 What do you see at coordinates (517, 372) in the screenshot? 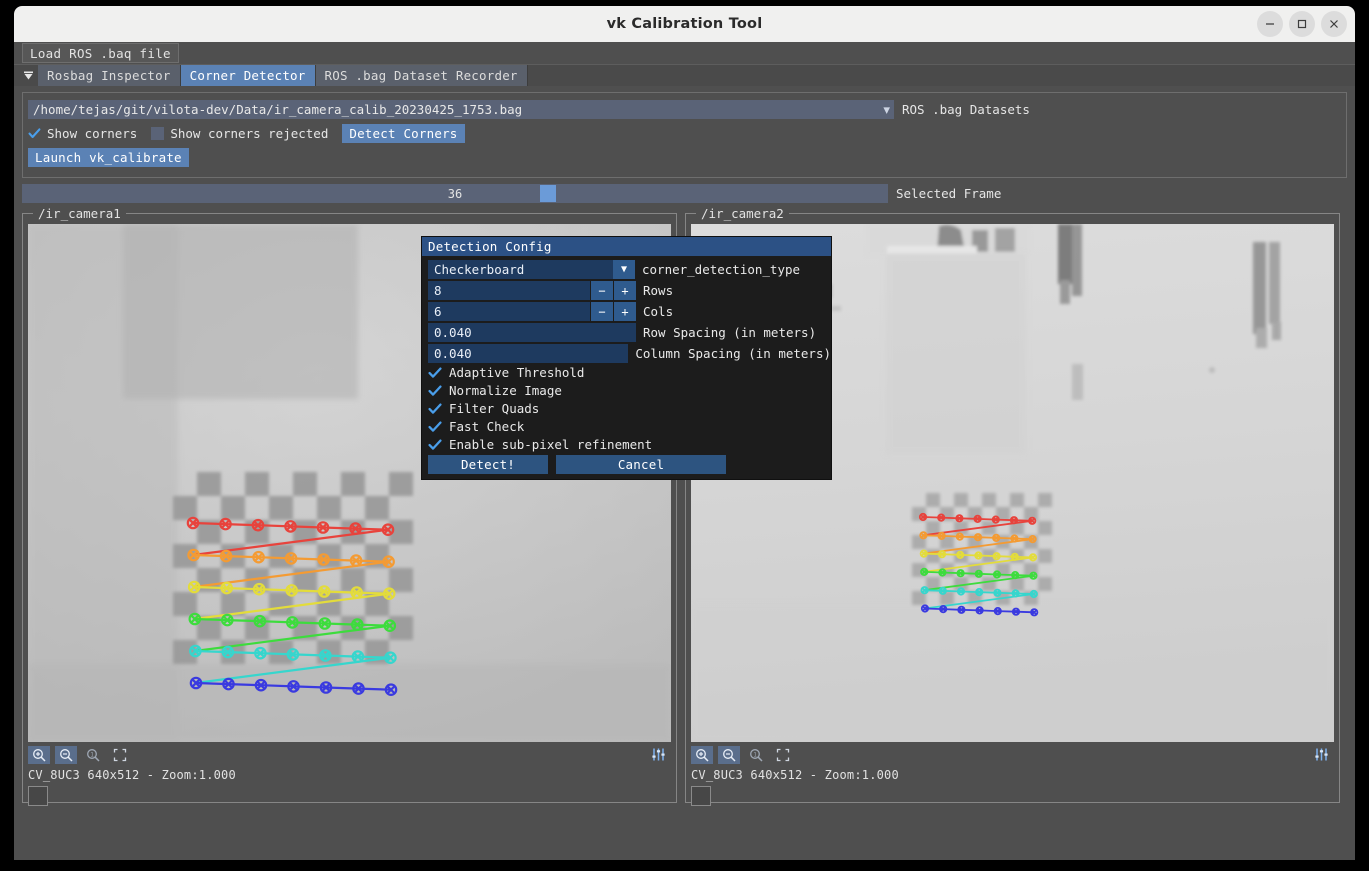
I see `adaptive-threshold-label: Adaptive Threshold` at bounding box center [517, 372].